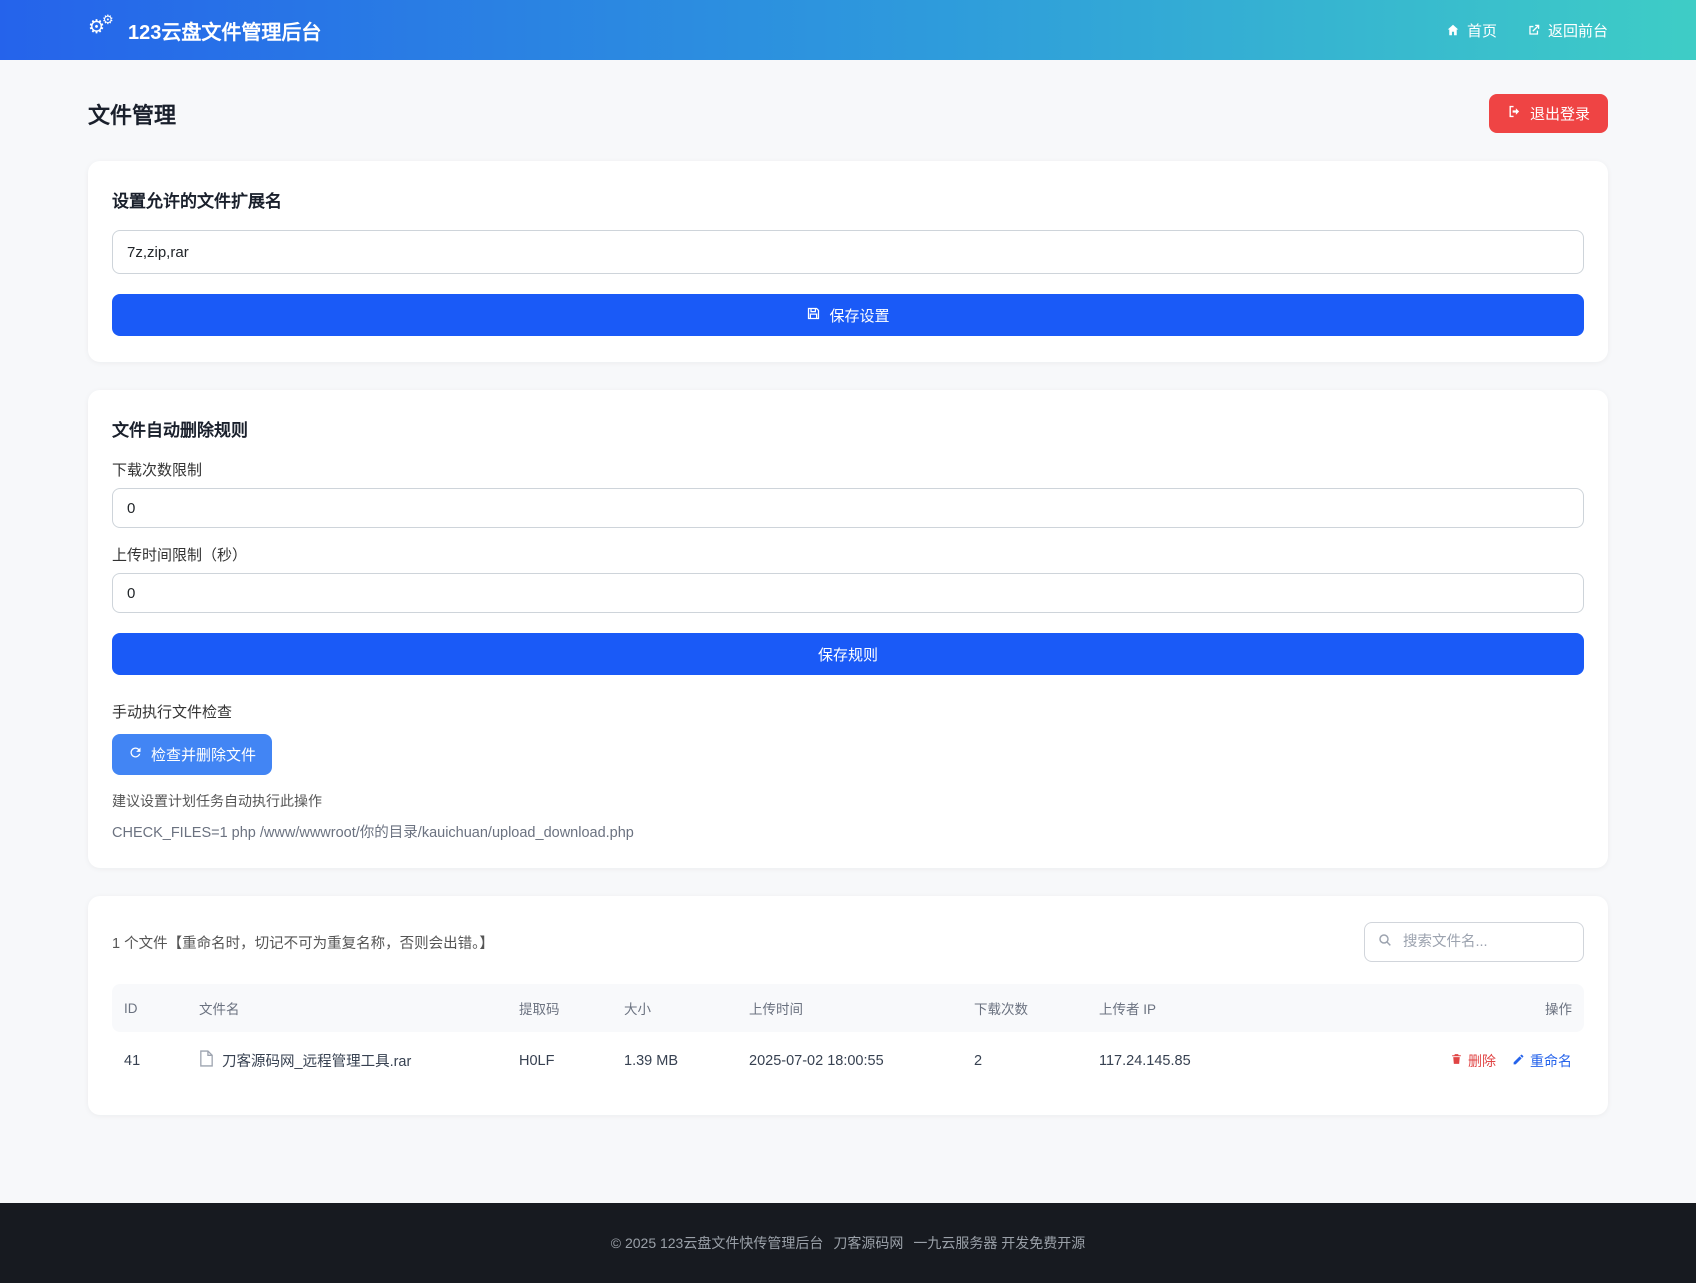  I want to click on col-header-uploader-ip: 上传者 IP, so click(1128, 1009).